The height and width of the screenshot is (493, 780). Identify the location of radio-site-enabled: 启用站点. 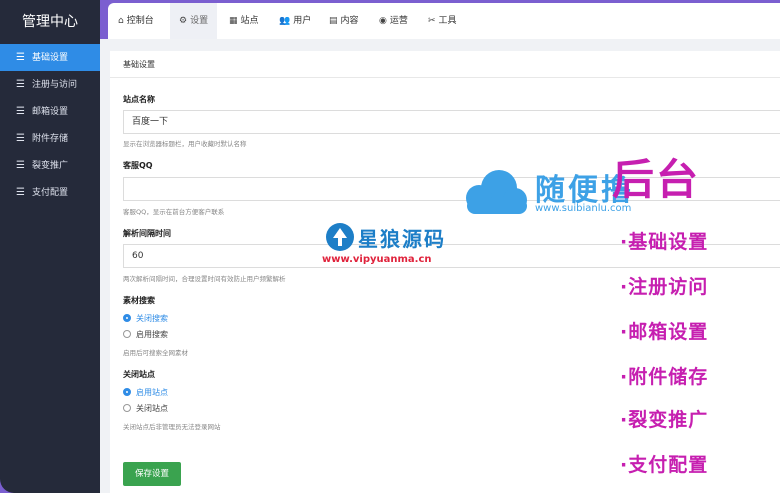
(145, 392).